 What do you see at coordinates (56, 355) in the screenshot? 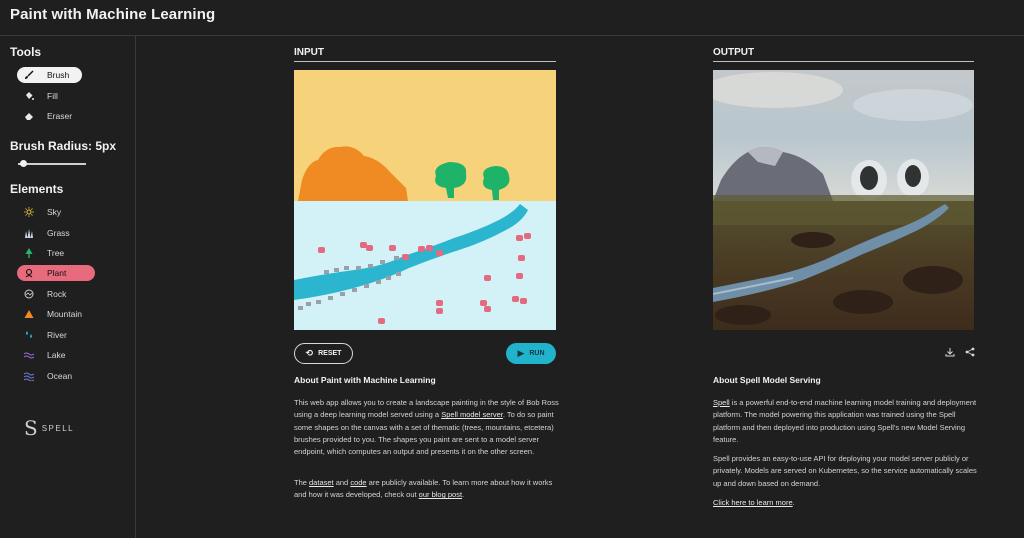
I see `element-label: Lake` at bounding box center [56, 355].